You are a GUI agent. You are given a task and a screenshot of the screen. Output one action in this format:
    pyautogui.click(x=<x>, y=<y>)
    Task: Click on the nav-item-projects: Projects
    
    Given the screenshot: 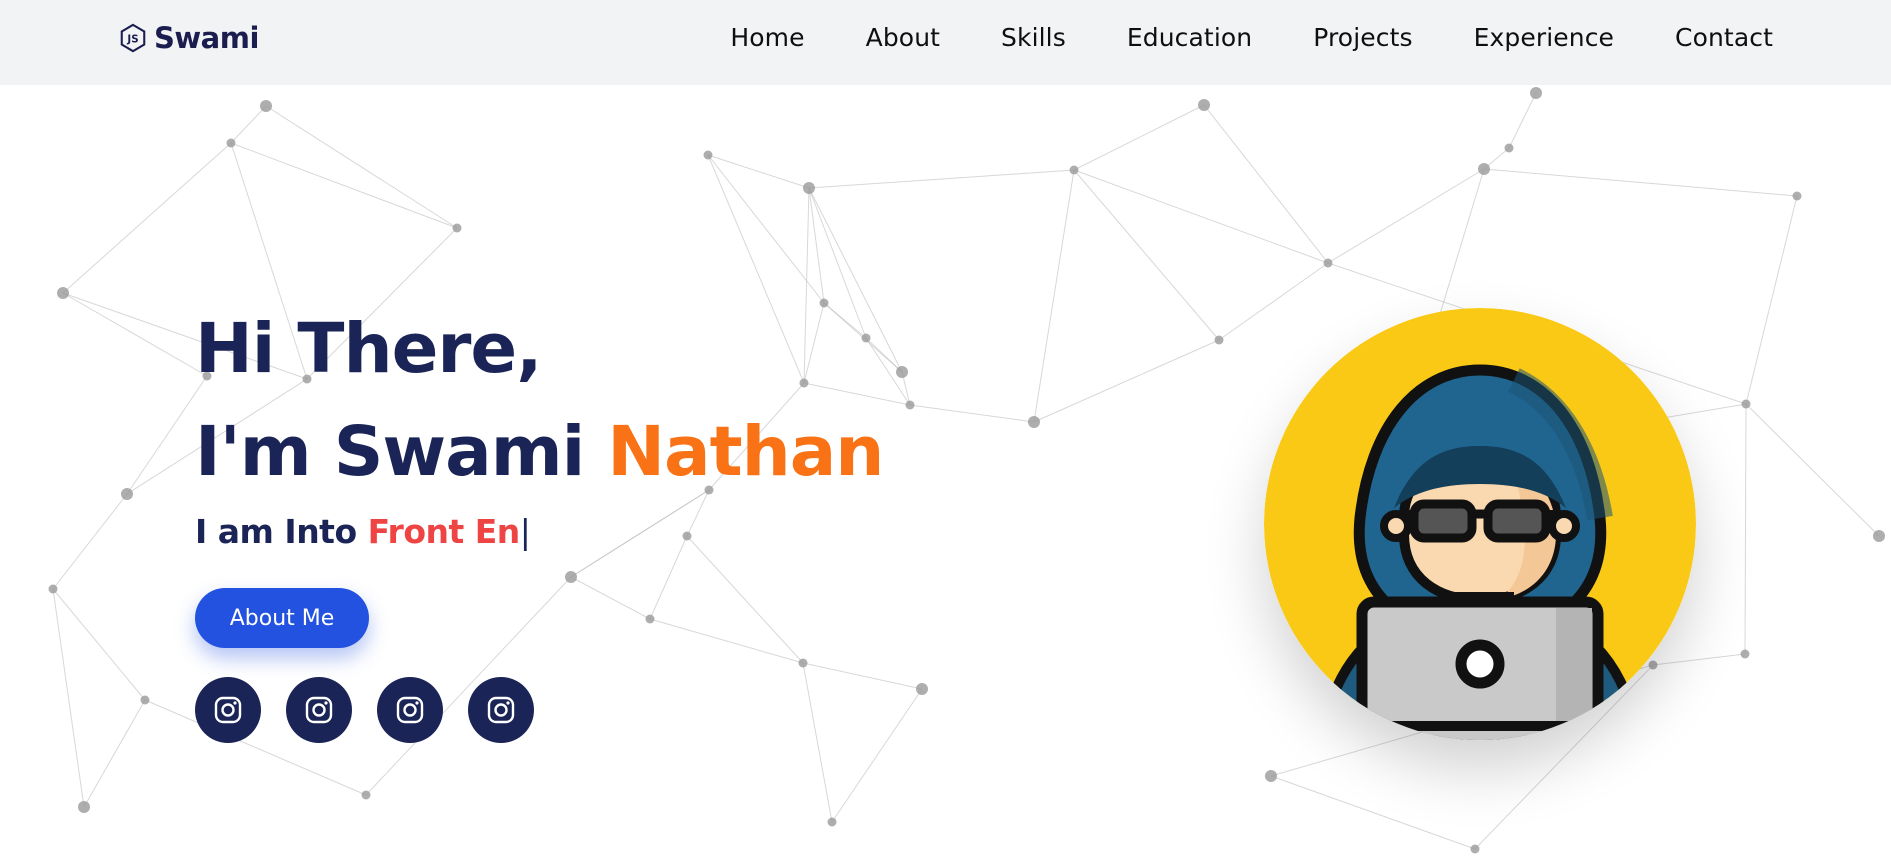 What is the action you would take?
    pyautogui.click(x=1362, y=37)
    